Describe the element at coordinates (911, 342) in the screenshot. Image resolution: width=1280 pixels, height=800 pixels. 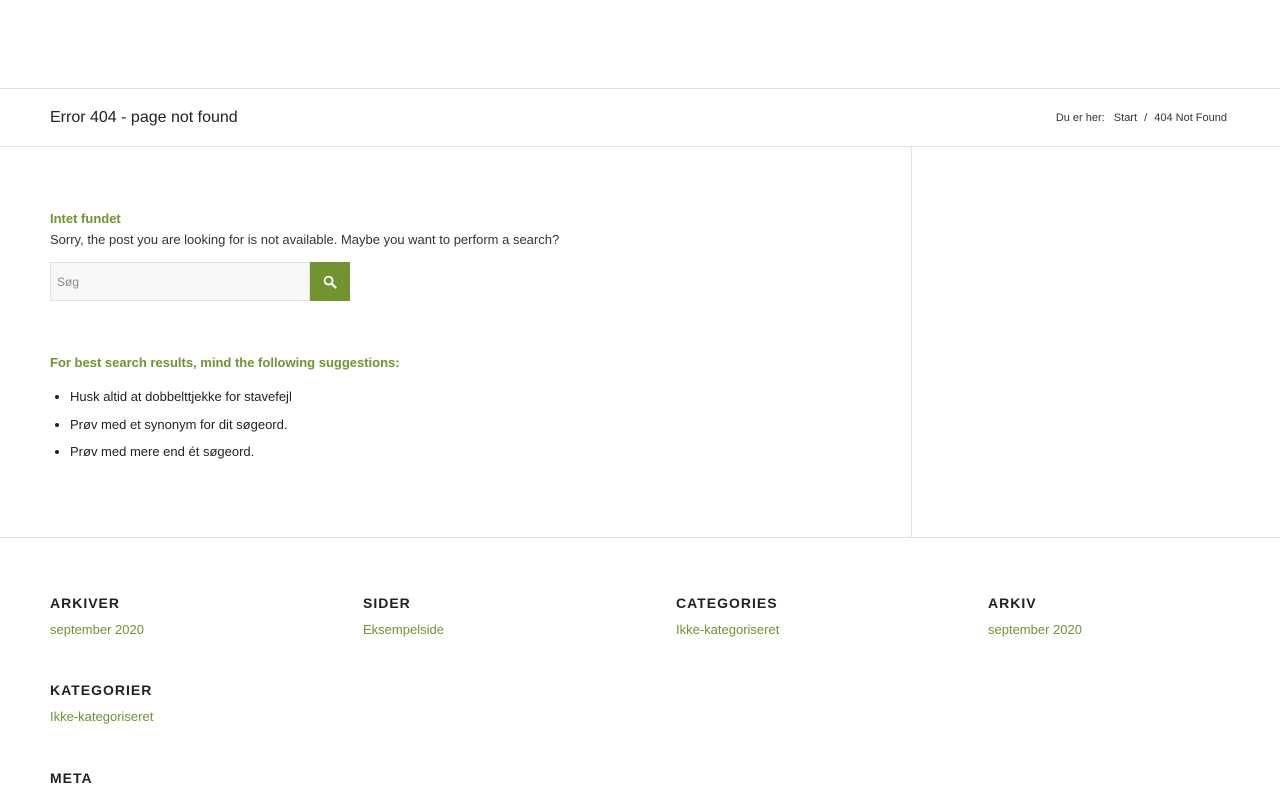
I see `sidebar-divider` at that location.